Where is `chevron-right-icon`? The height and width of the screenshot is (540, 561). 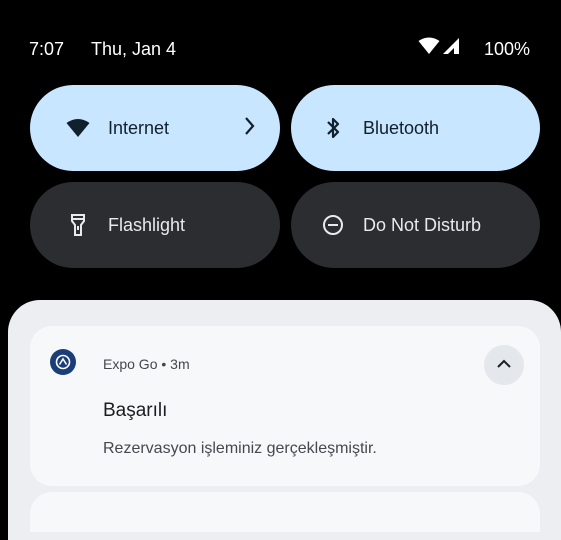
chevron-right-icon is located at coordinates (250, 128).